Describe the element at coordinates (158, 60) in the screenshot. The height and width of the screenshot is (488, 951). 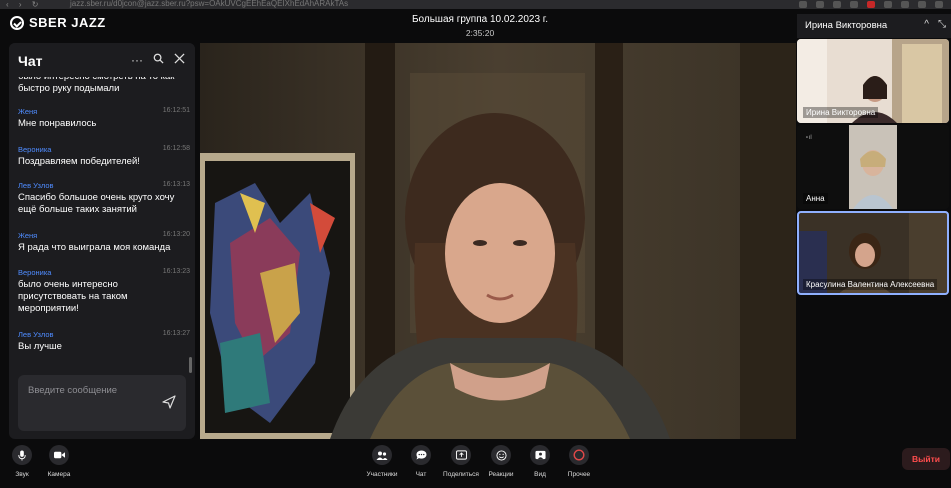
I see `search-icon` at that location.